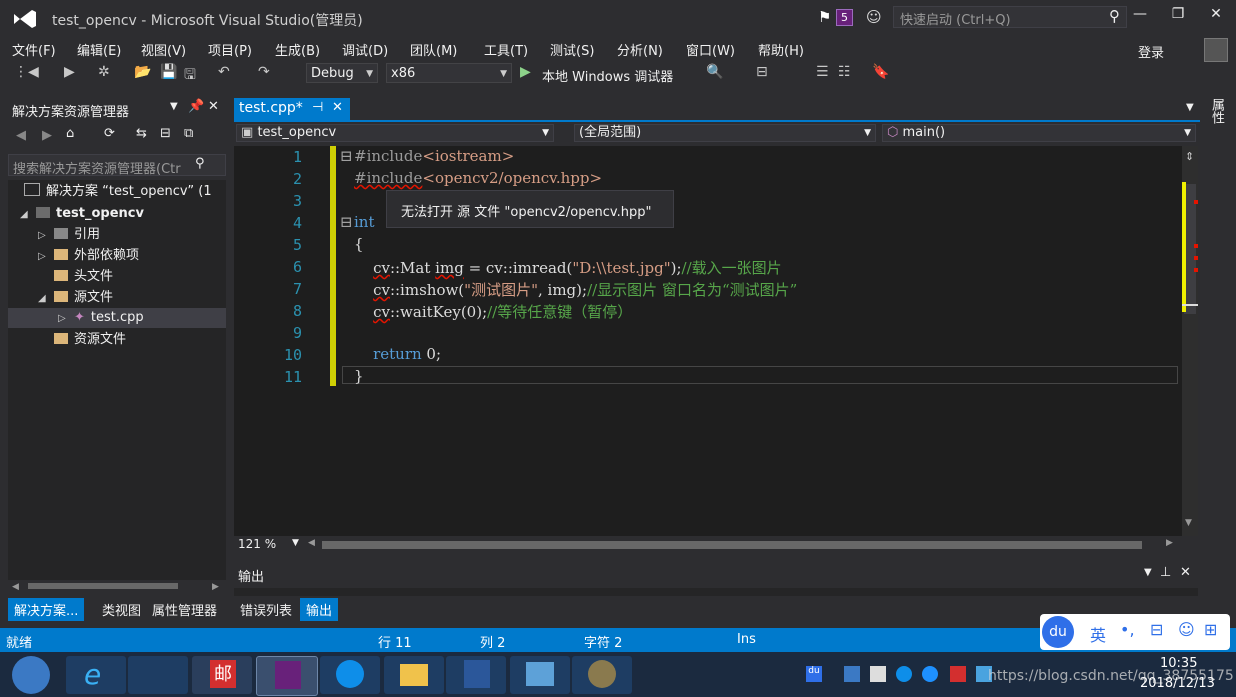  Describe the element at coordinates (117, 318) in the screenshot. I see `tree-item-test-cpp: ▷ ✦ test.cpp` at that location.